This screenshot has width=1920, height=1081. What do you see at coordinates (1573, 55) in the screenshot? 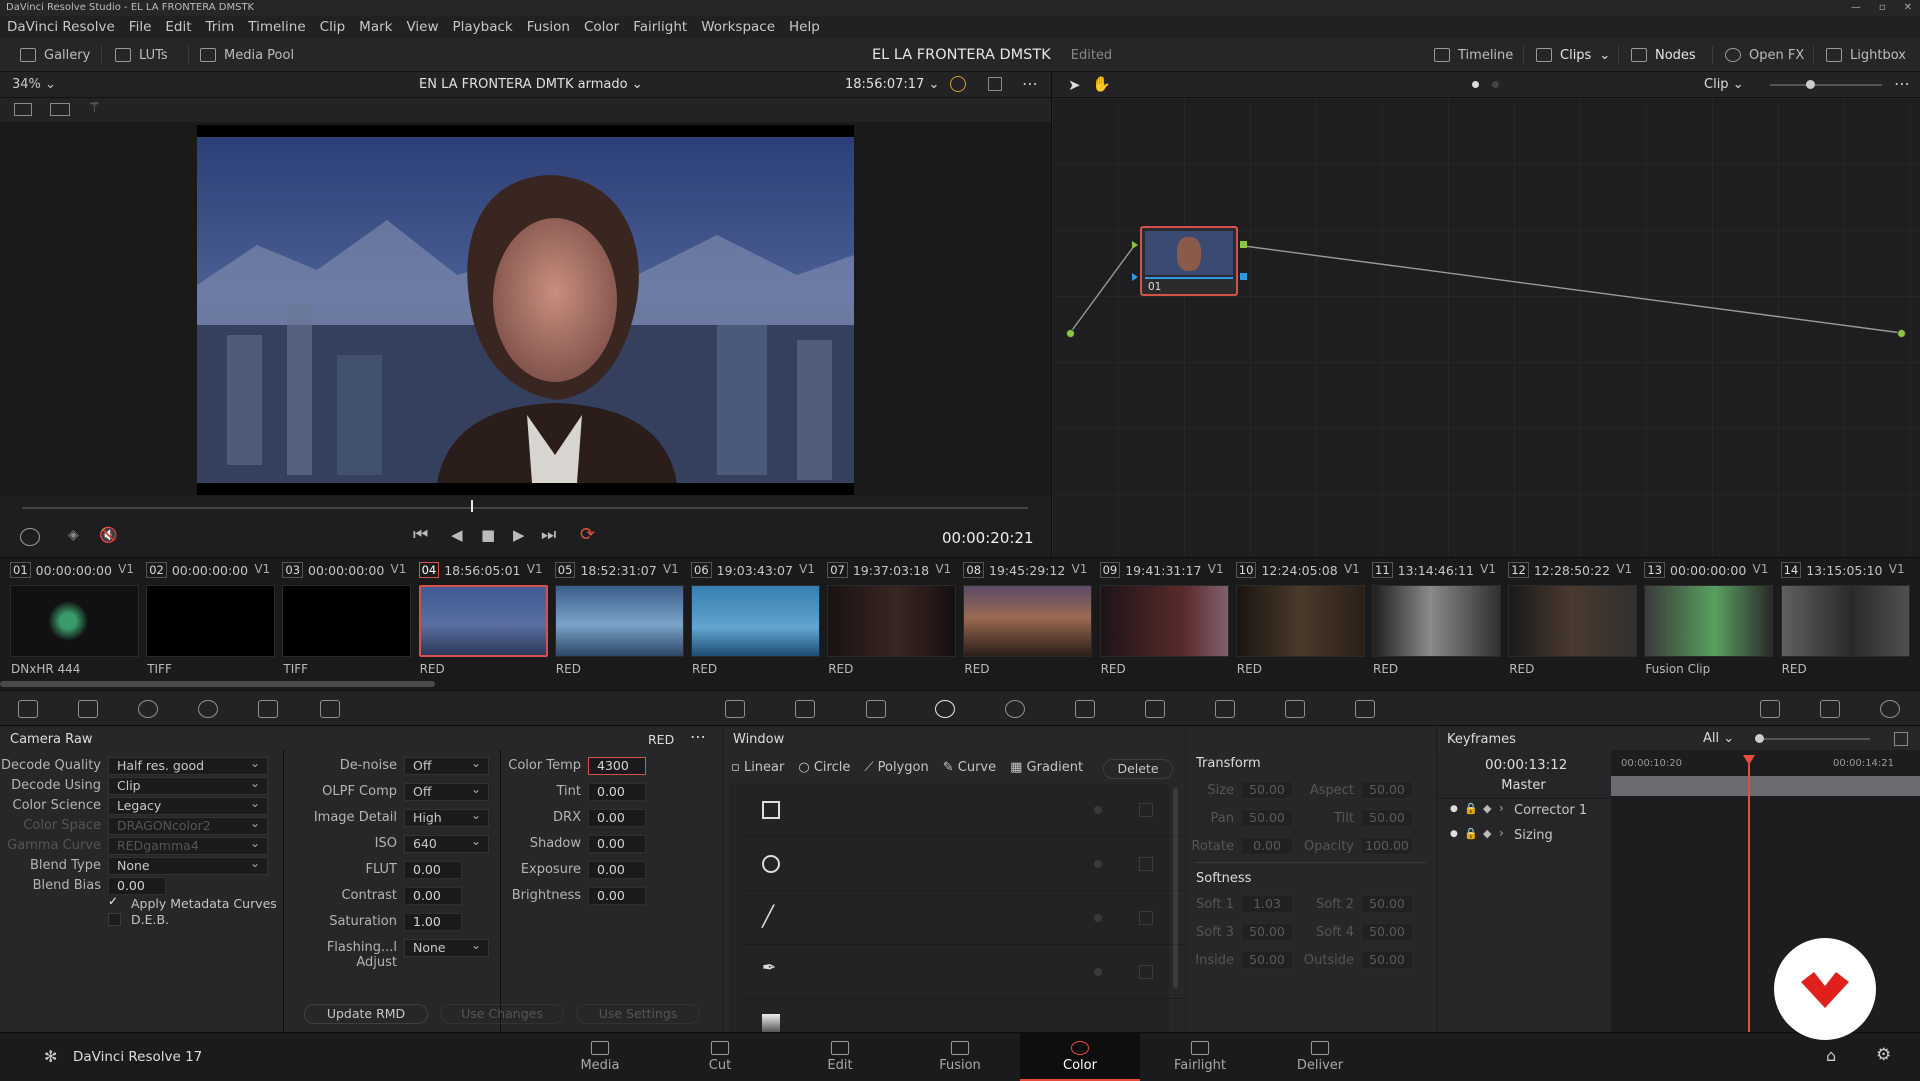
I see `clips-button: Clips ⌄` at bounding box center [1573, 55].